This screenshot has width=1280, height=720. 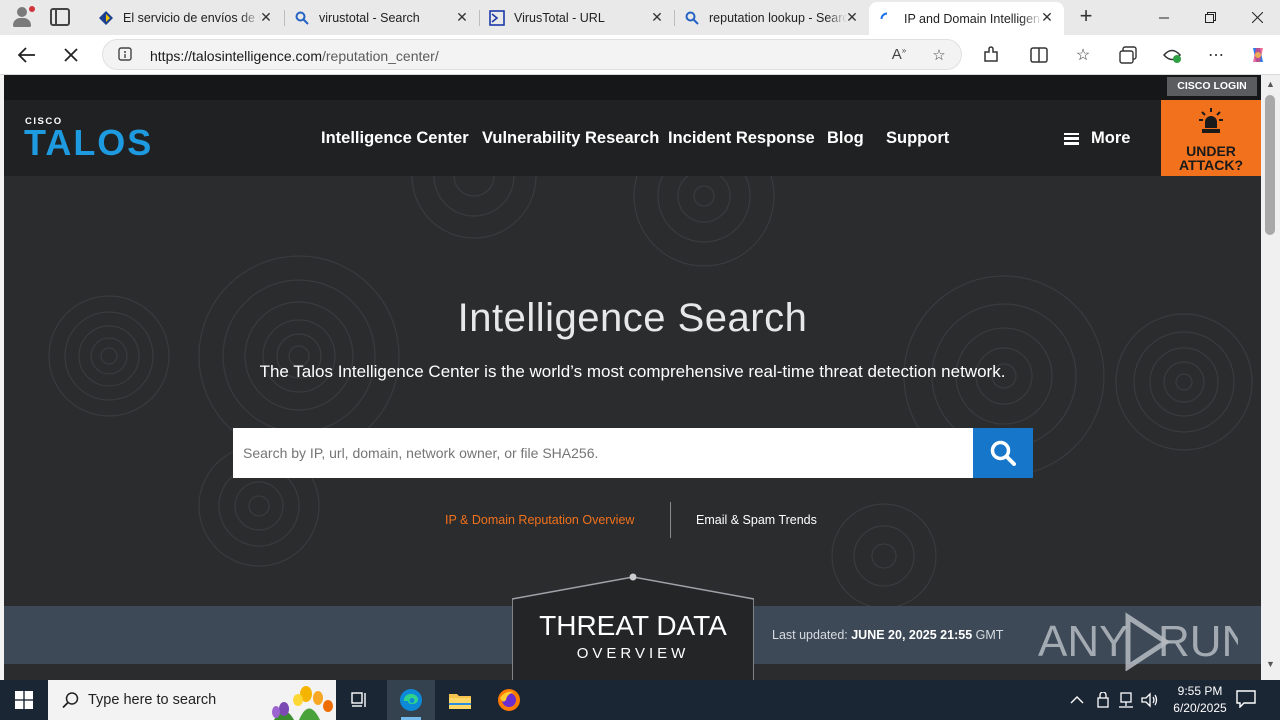 I want to click on nav-intelligence-center: Intelligence Center, so click(x=395, y=138).